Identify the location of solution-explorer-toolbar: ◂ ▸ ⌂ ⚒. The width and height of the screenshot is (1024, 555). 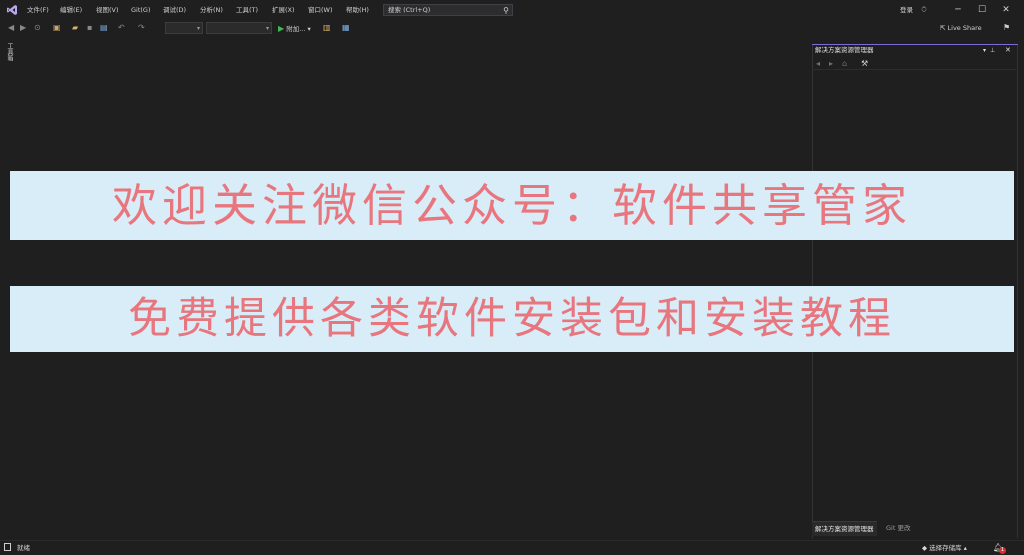
(915, 63).